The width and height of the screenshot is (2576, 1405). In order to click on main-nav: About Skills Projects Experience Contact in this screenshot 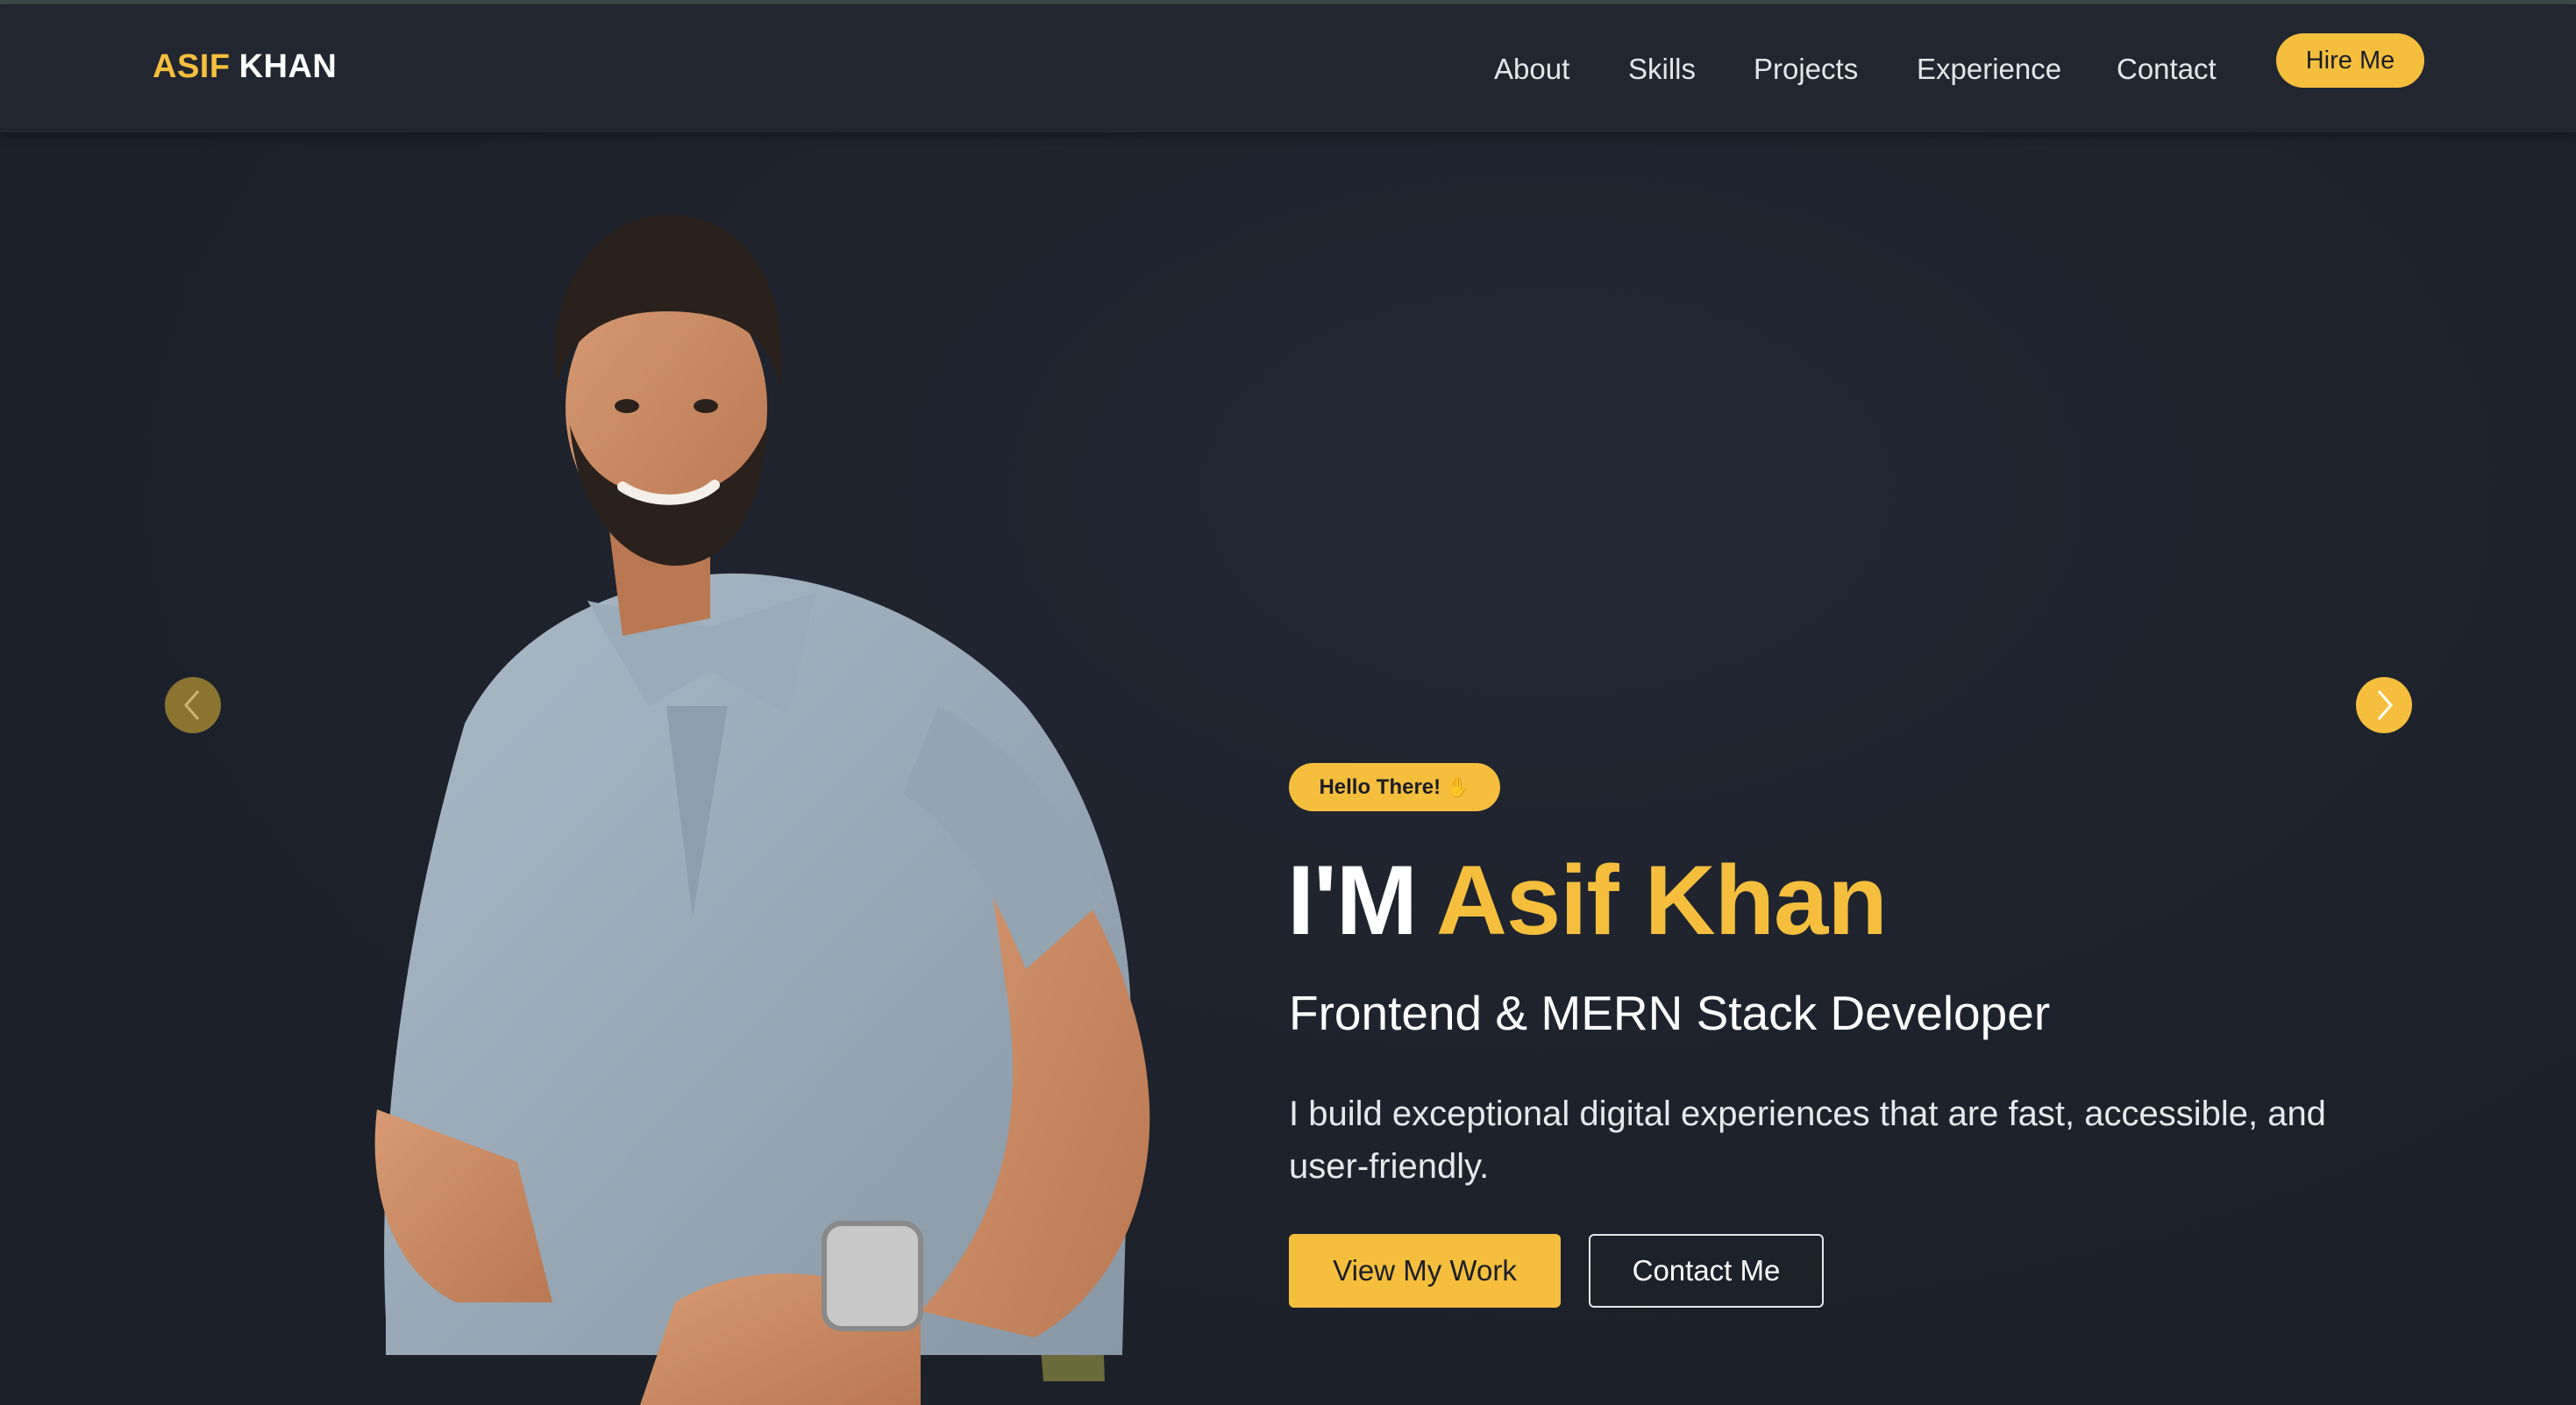, I will do `click(1288, 73)`.